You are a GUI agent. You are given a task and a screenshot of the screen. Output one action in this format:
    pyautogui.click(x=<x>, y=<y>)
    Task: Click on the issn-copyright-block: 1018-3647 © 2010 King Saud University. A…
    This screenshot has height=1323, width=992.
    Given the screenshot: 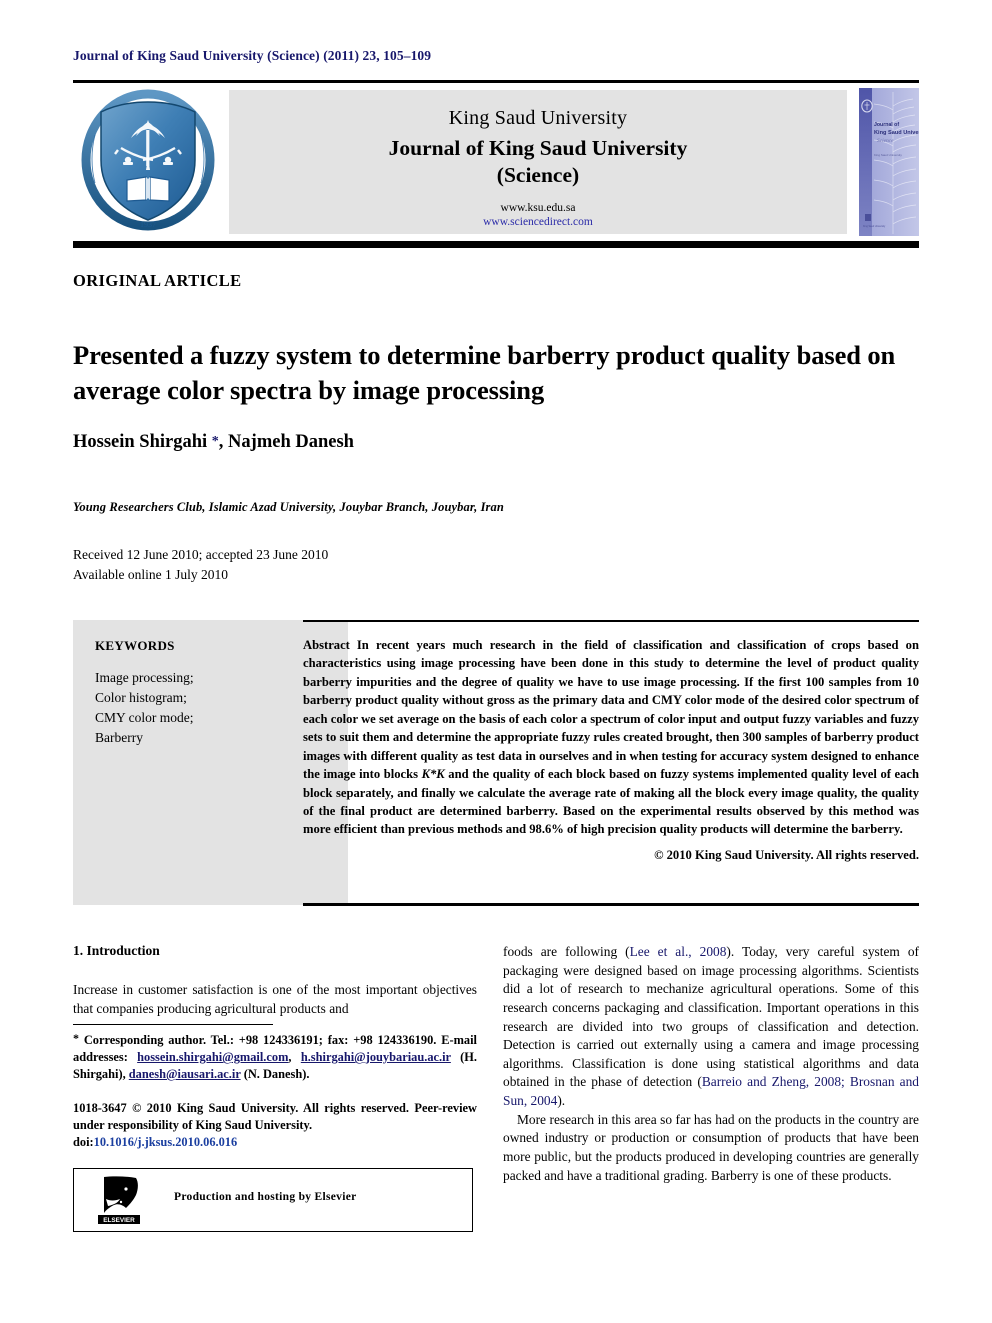 What is the action you would take?
    pyautogui.click(x=275, y=1125)
    